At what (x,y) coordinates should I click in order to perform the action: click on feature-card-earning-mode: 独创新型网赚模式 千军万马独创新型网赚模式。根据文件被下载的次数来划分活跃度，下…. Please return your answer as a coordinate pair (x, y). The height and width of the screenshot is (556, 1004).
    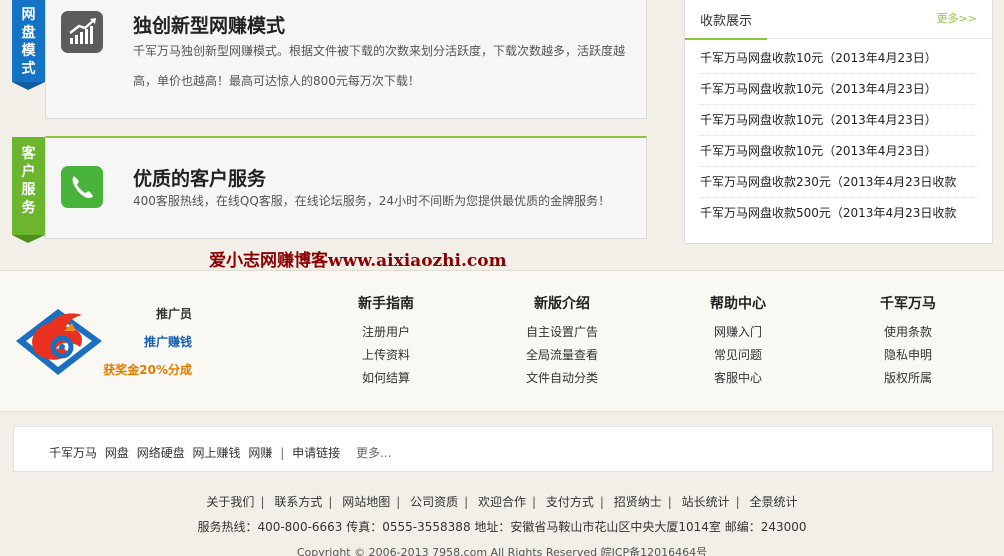
    Looking at the image, I should click on (346, 59).